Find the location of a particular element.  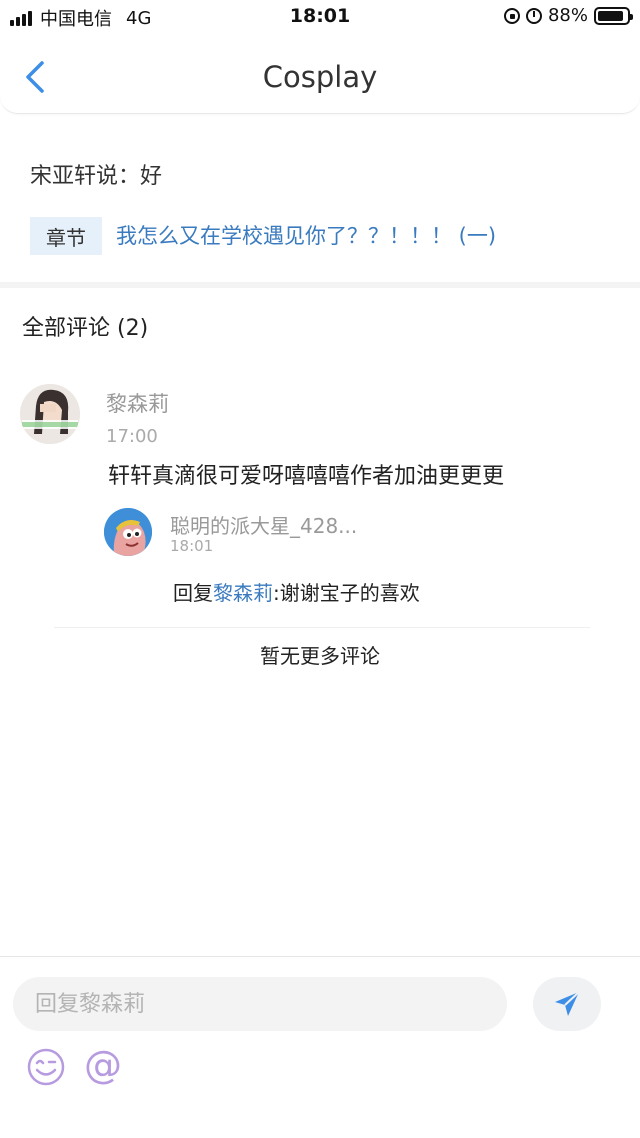

battery-icon is located at coordinates (613, 15).